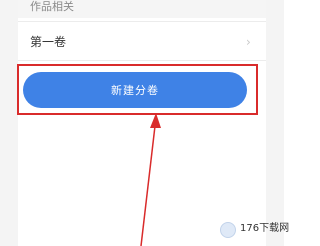 The image size is (320, 246). Describe the element at coordinates (265, 228) in the screenshot. I see `watermark-text: 176下载网` at that location.